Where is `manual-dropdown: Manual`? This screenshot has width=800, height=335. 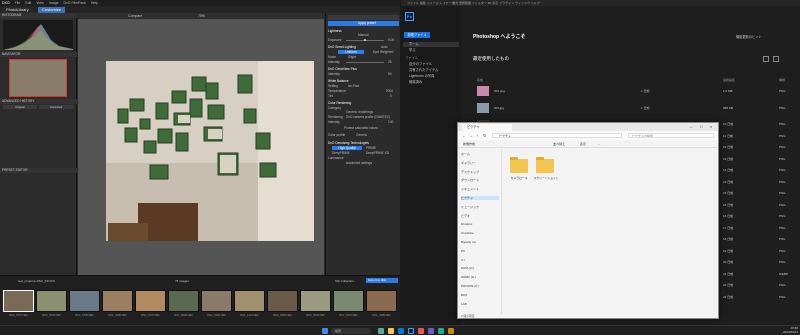 manual-dropdown: Manual is located at coordinates (363, 35).